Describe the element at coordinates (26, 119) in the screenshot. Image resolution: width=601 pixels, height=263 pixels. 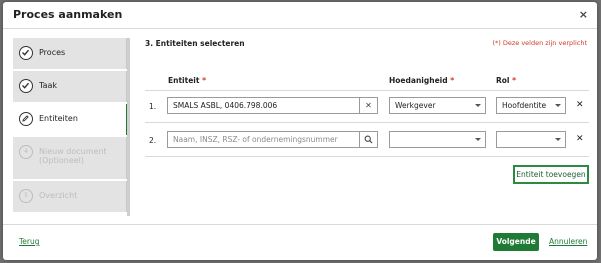
I see `pencil-icon` at that location.